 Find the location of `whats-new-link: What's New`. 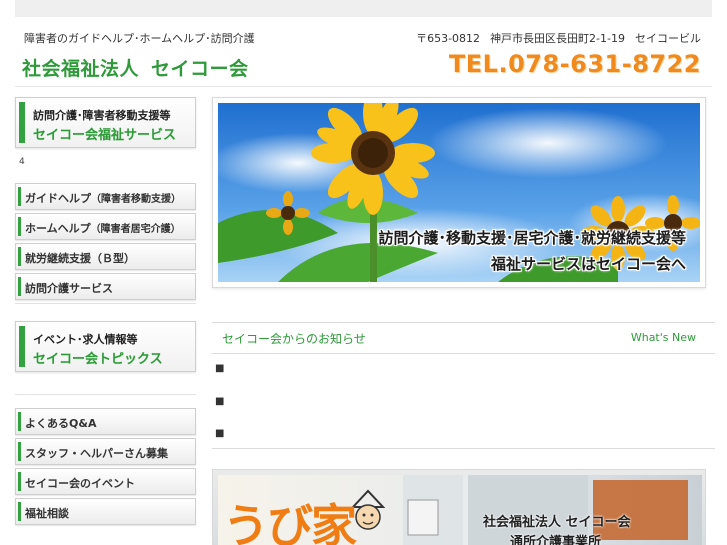

whats-new-link: What's New is located at coordinates (663, 337).